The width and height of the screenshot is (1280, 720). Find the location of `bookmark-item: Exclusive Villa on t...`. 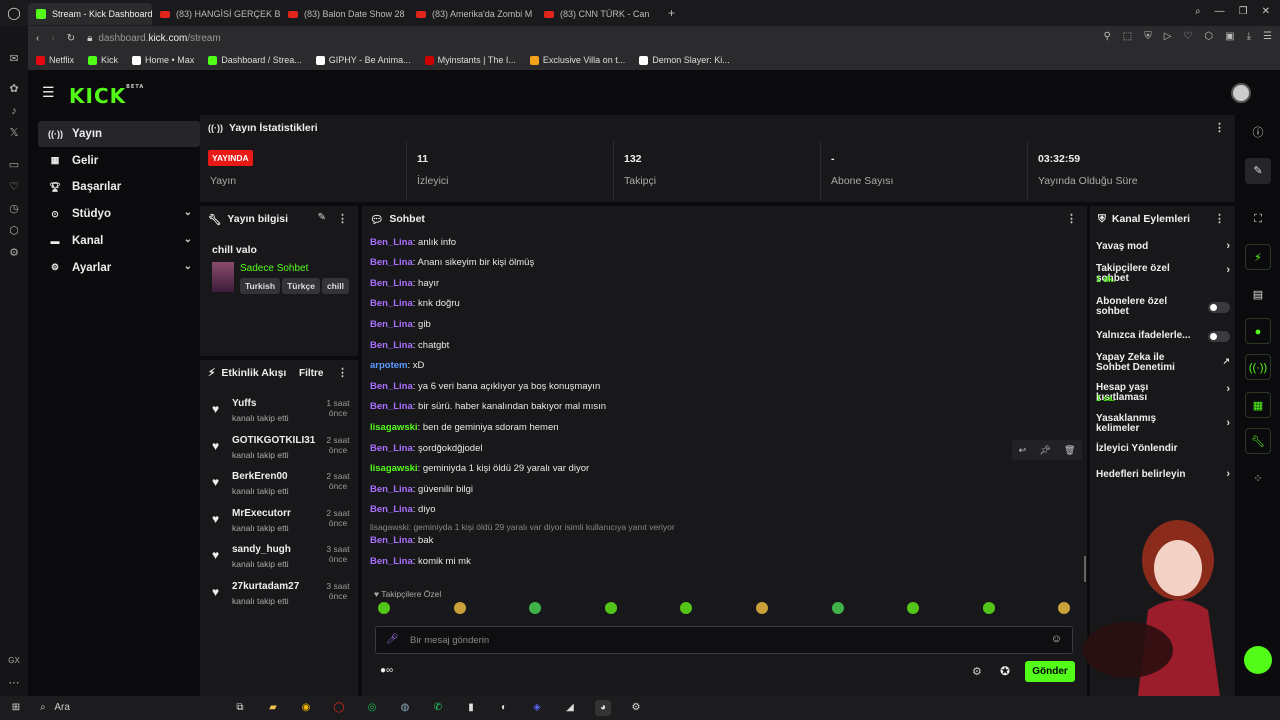

bookmark-item: Exclusive Villa on t... is located at coordinates (577, 60).